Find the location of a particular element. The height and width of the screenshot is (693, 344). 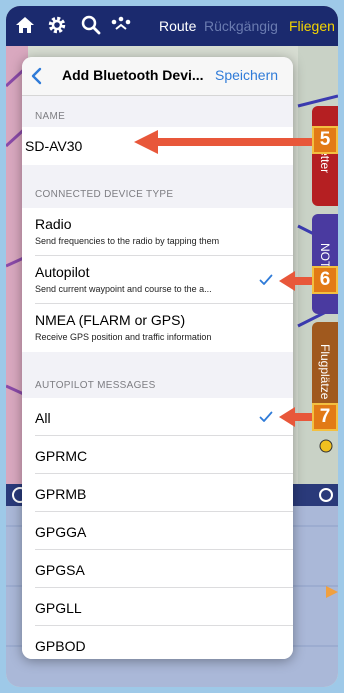

name-field: SD-AV30 is located at coordinates (53, 146).